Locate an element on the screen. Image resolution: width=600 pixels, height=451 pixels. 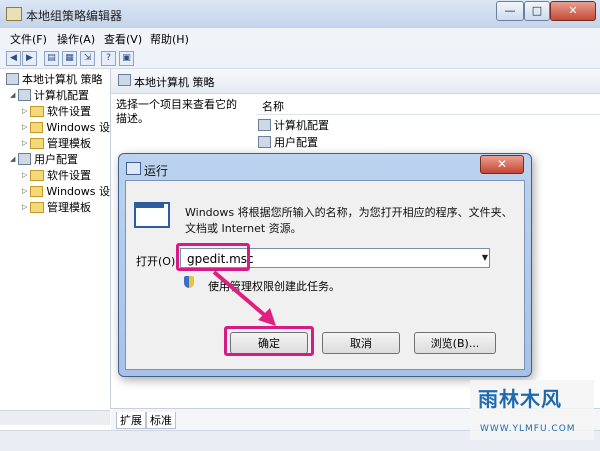
run-title-icon is located at coordinates (133, 168).